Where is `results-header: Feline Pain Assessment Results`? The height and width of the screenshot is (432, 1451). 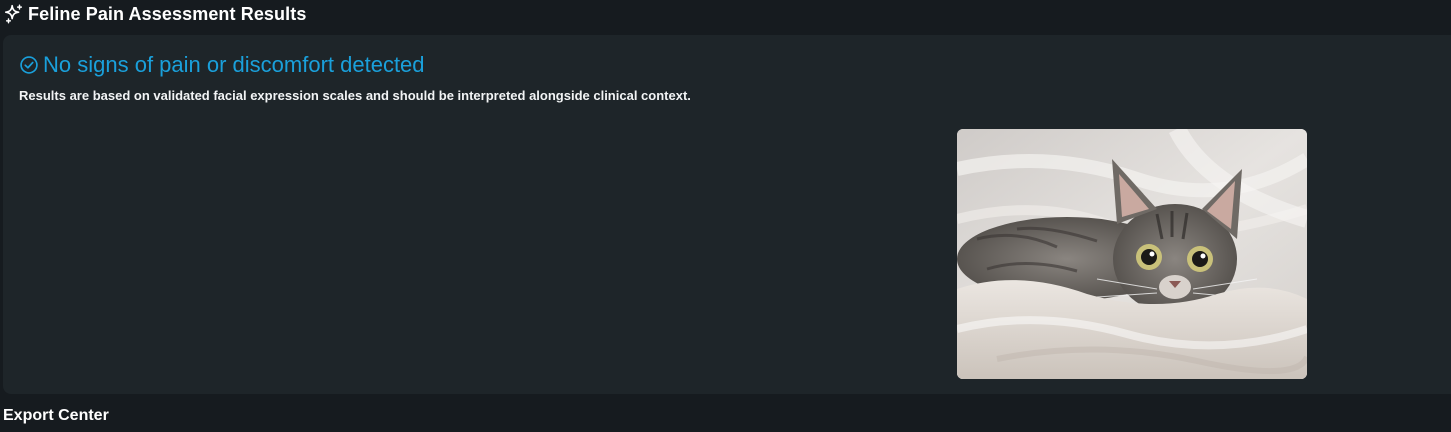 results-header: Feline Pain Assessment Results is located at coordinates (153, 14).